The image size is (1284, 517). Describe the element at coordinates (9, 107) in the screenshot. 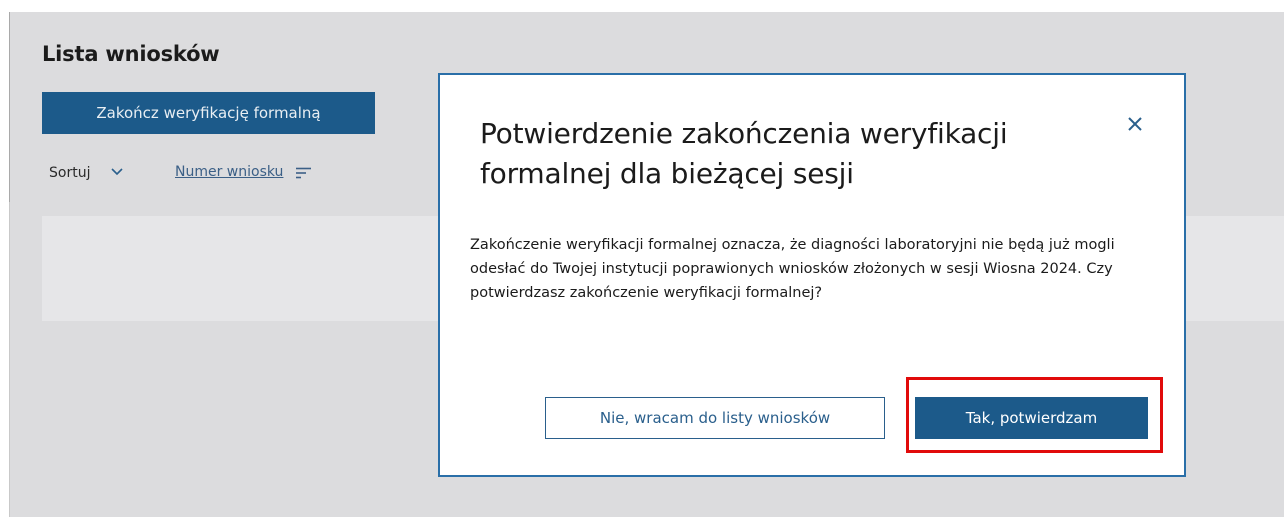

I see `left-divider-accent` at that location.